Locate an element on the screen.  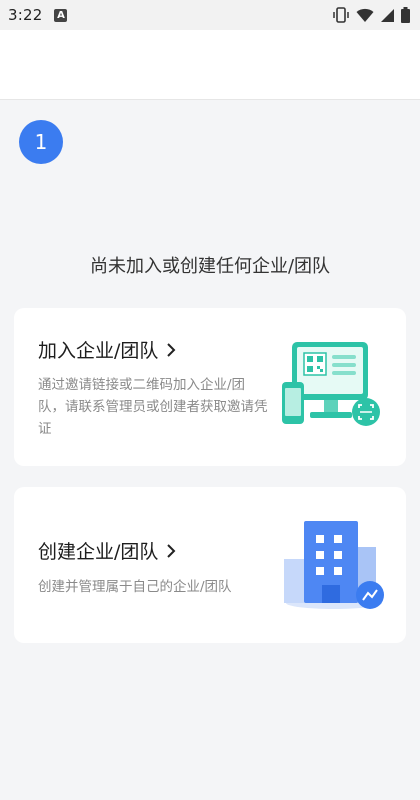
create-card-description: 创建并管理属于自己的企业/团队 is located at coordinates (135, 587).